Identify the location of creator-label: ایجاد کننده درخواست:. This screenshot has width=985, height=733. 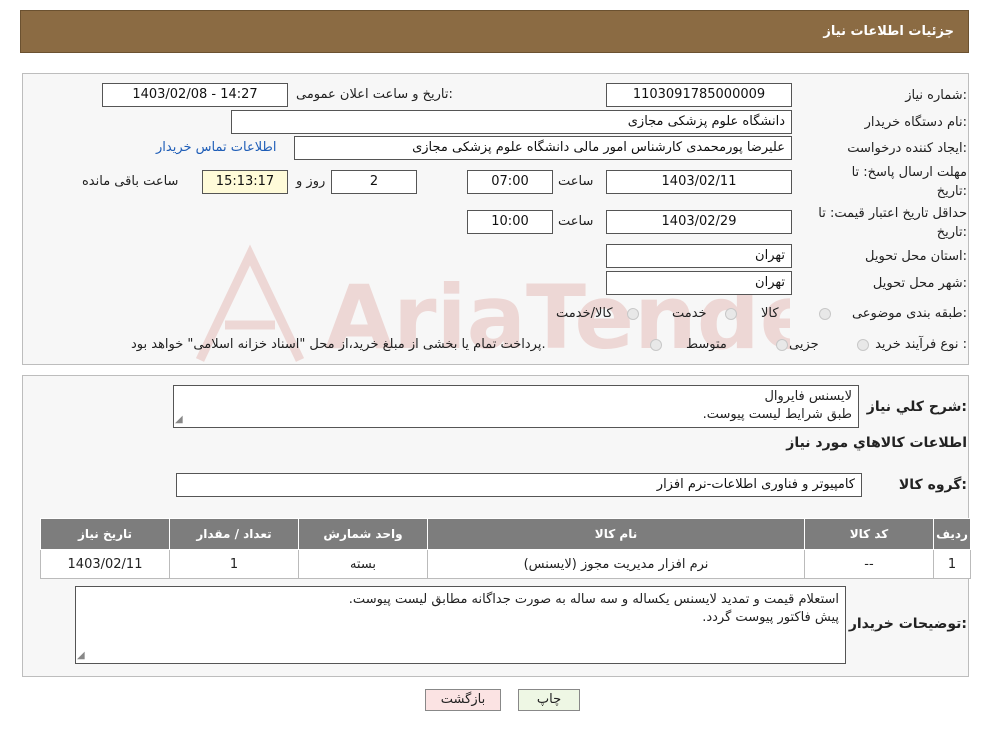
(907, 148).